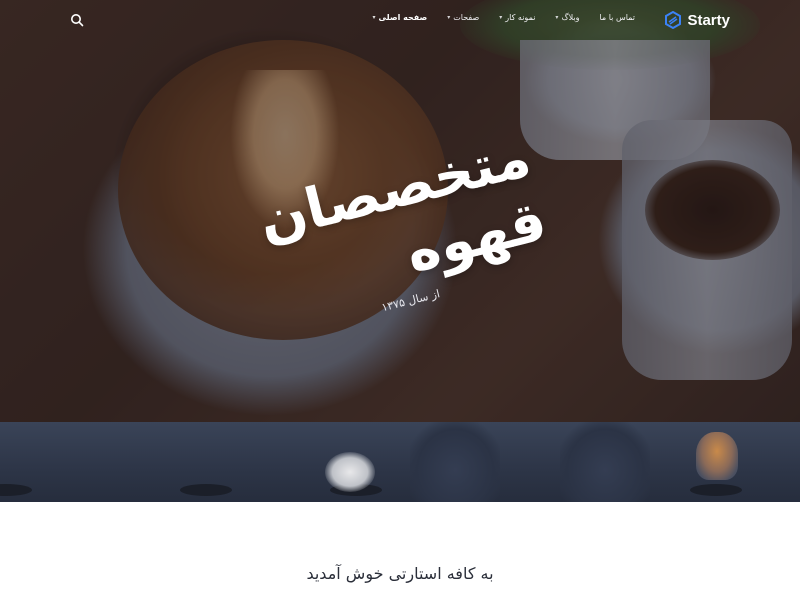 The image size is (800, 600). What do you see at coordinates (570, 17) in the screenshot?
I see `nav-item-label: وبلاگ` at bounding box center [570, 17].